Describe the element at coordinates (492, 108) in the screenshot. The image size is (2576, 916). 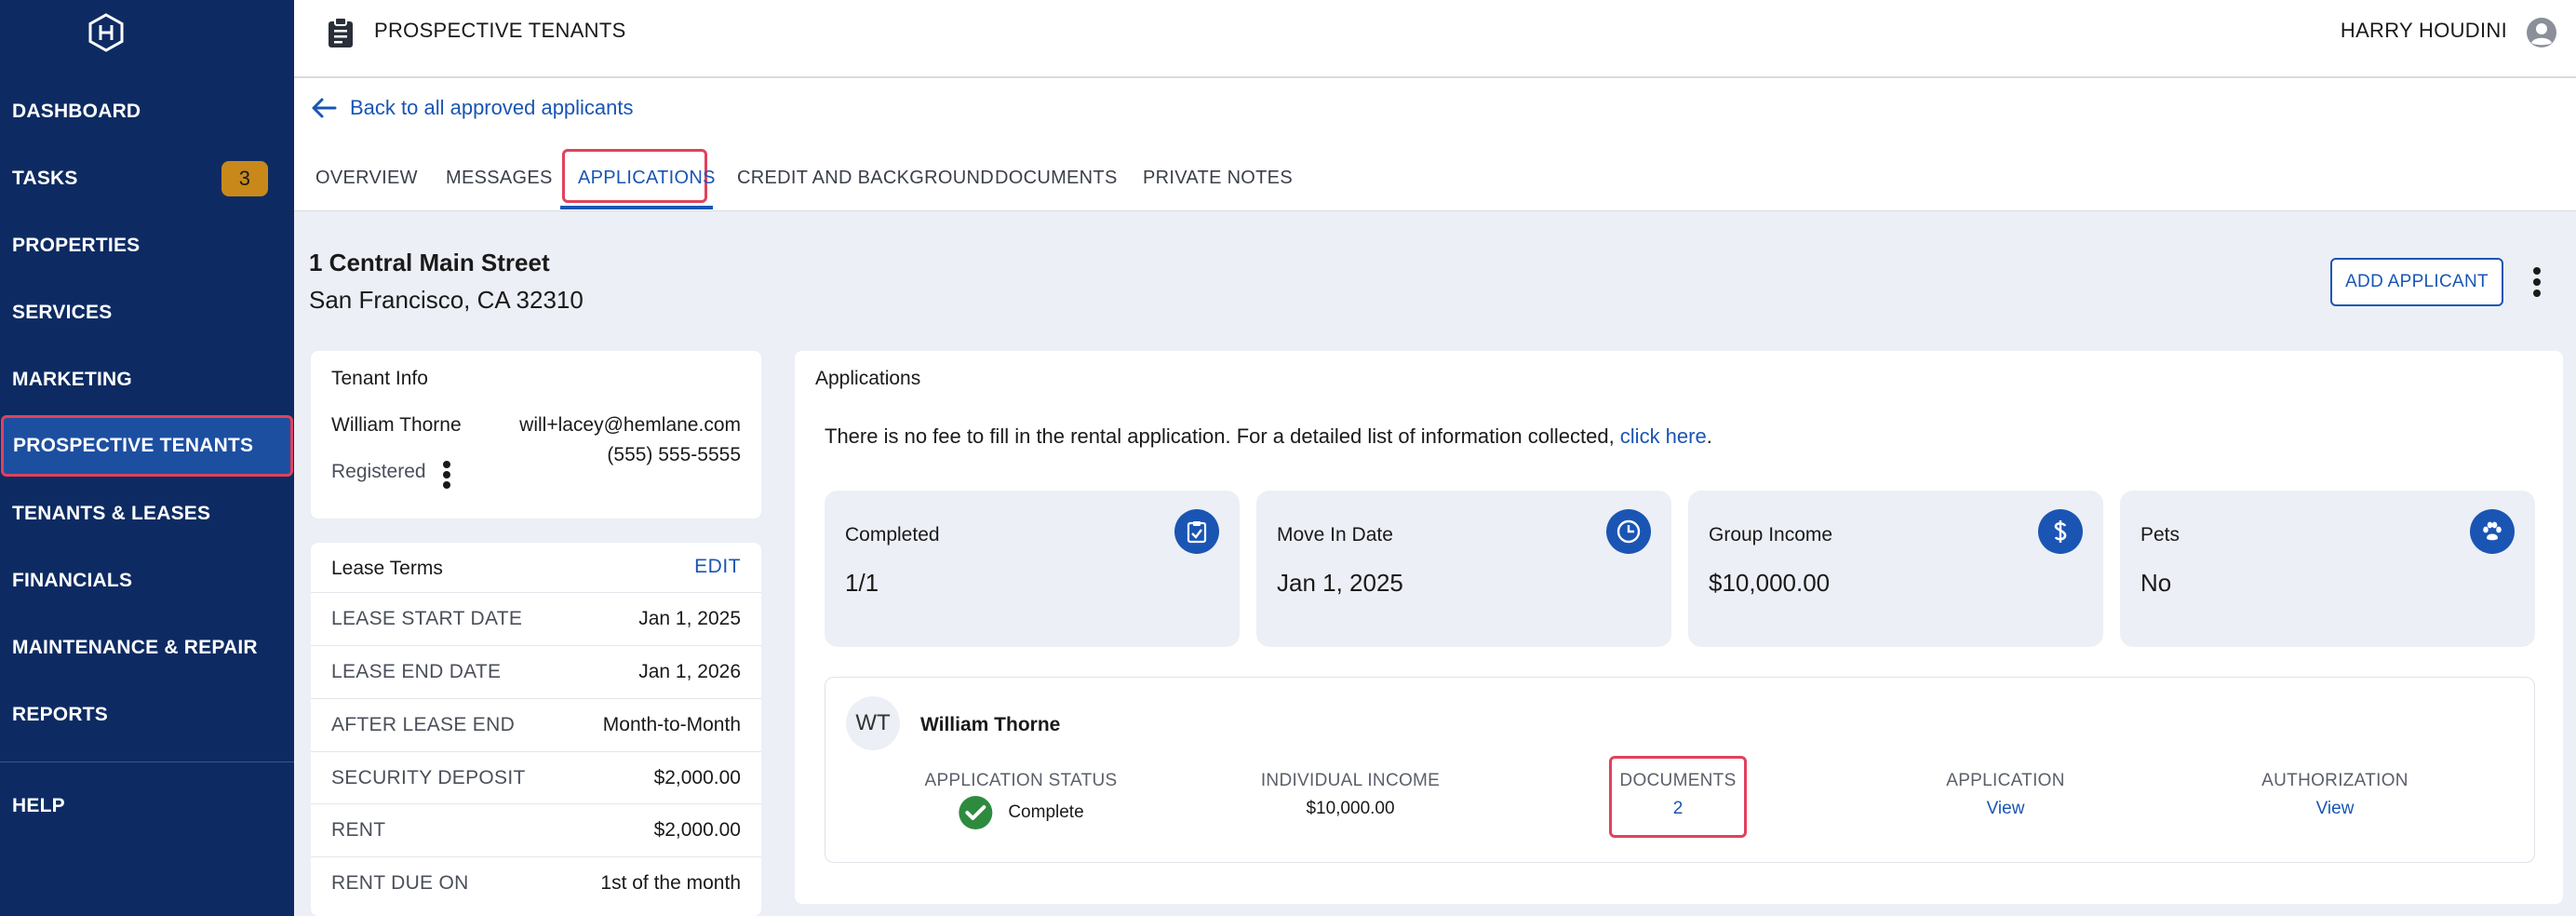
I see `back-link-label: Back to all approved applicants` at that location.